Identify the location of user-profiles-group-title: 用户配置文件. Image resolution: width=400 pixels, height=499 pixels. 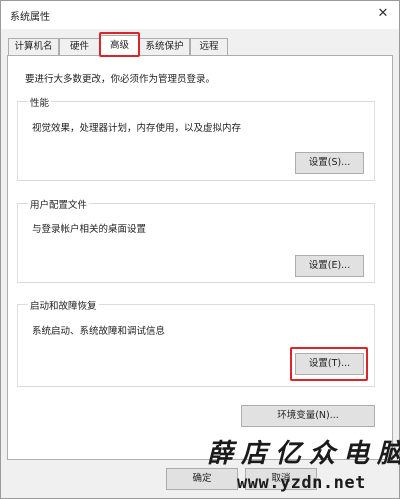
(59, 204).